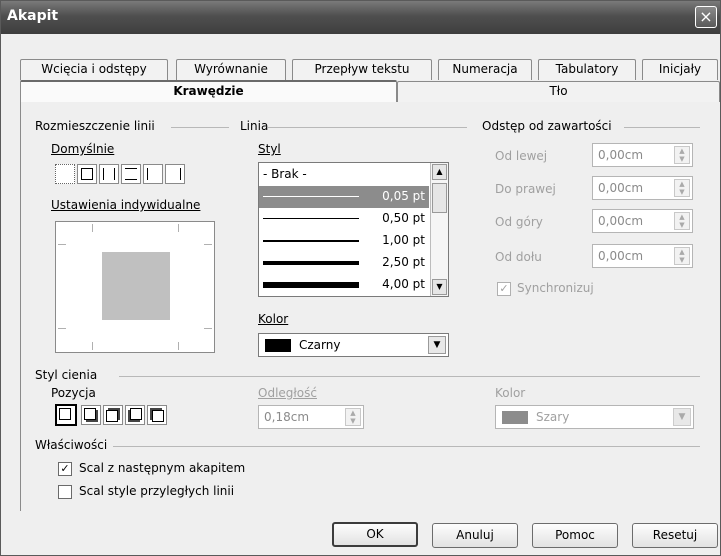  I want to click on custom-settings-label: Ustawienia indywidualne, so click(125, 205).